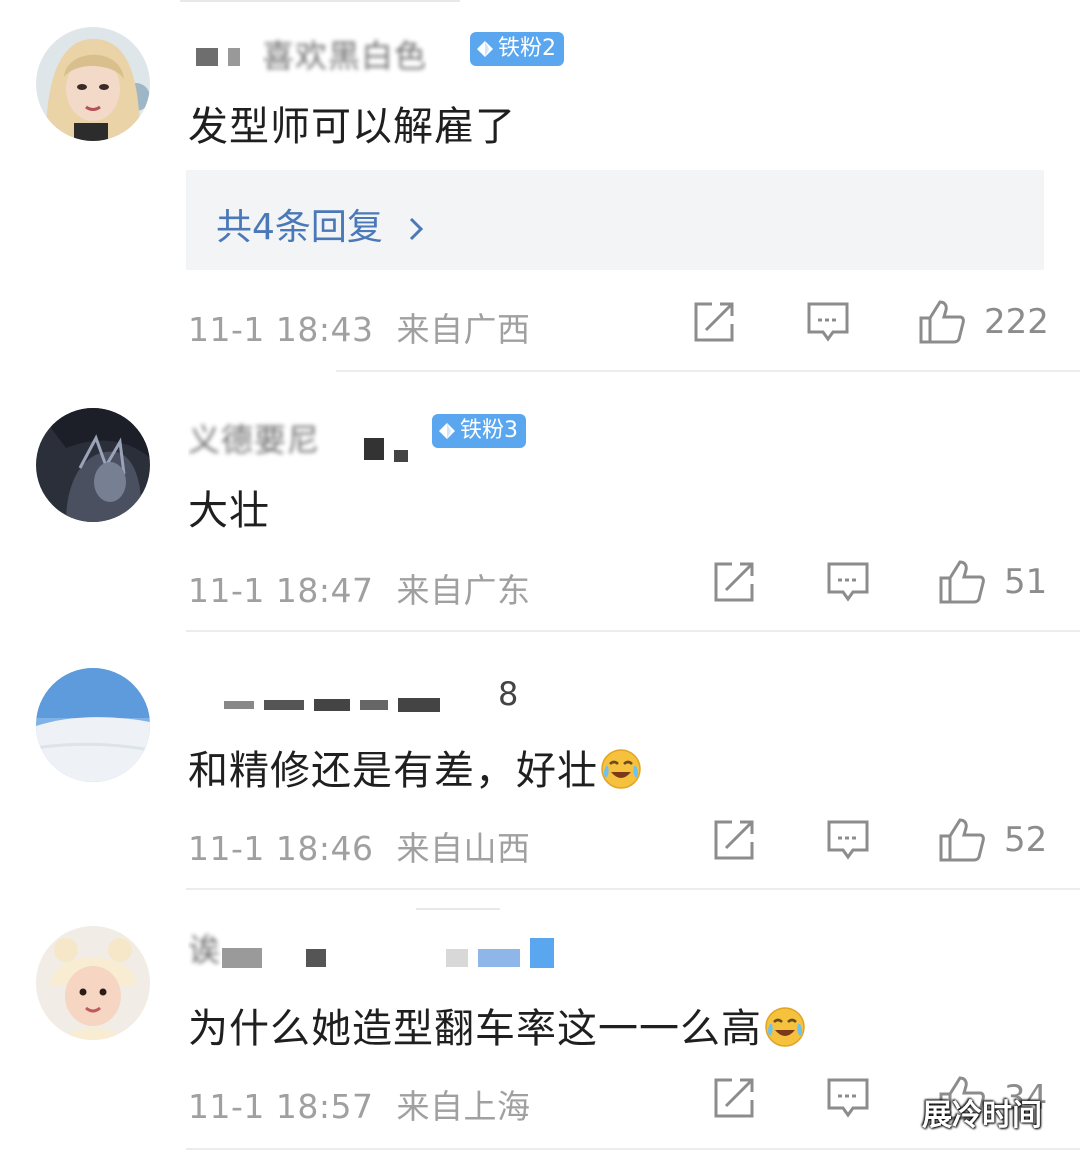 The width and height of the screenshot is (1080, 1152). What do you see at coordinates (458, 909) in the screenshot?
I see `top-edge-line` at bounding box center [458, 909].